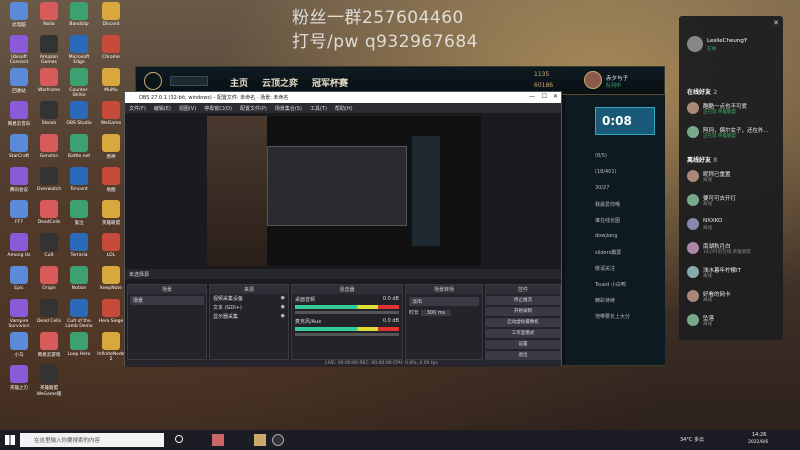  Describe the element at coordinates (436, 313) in the screenshot. I see `duration-input: 300 ms` at that location.